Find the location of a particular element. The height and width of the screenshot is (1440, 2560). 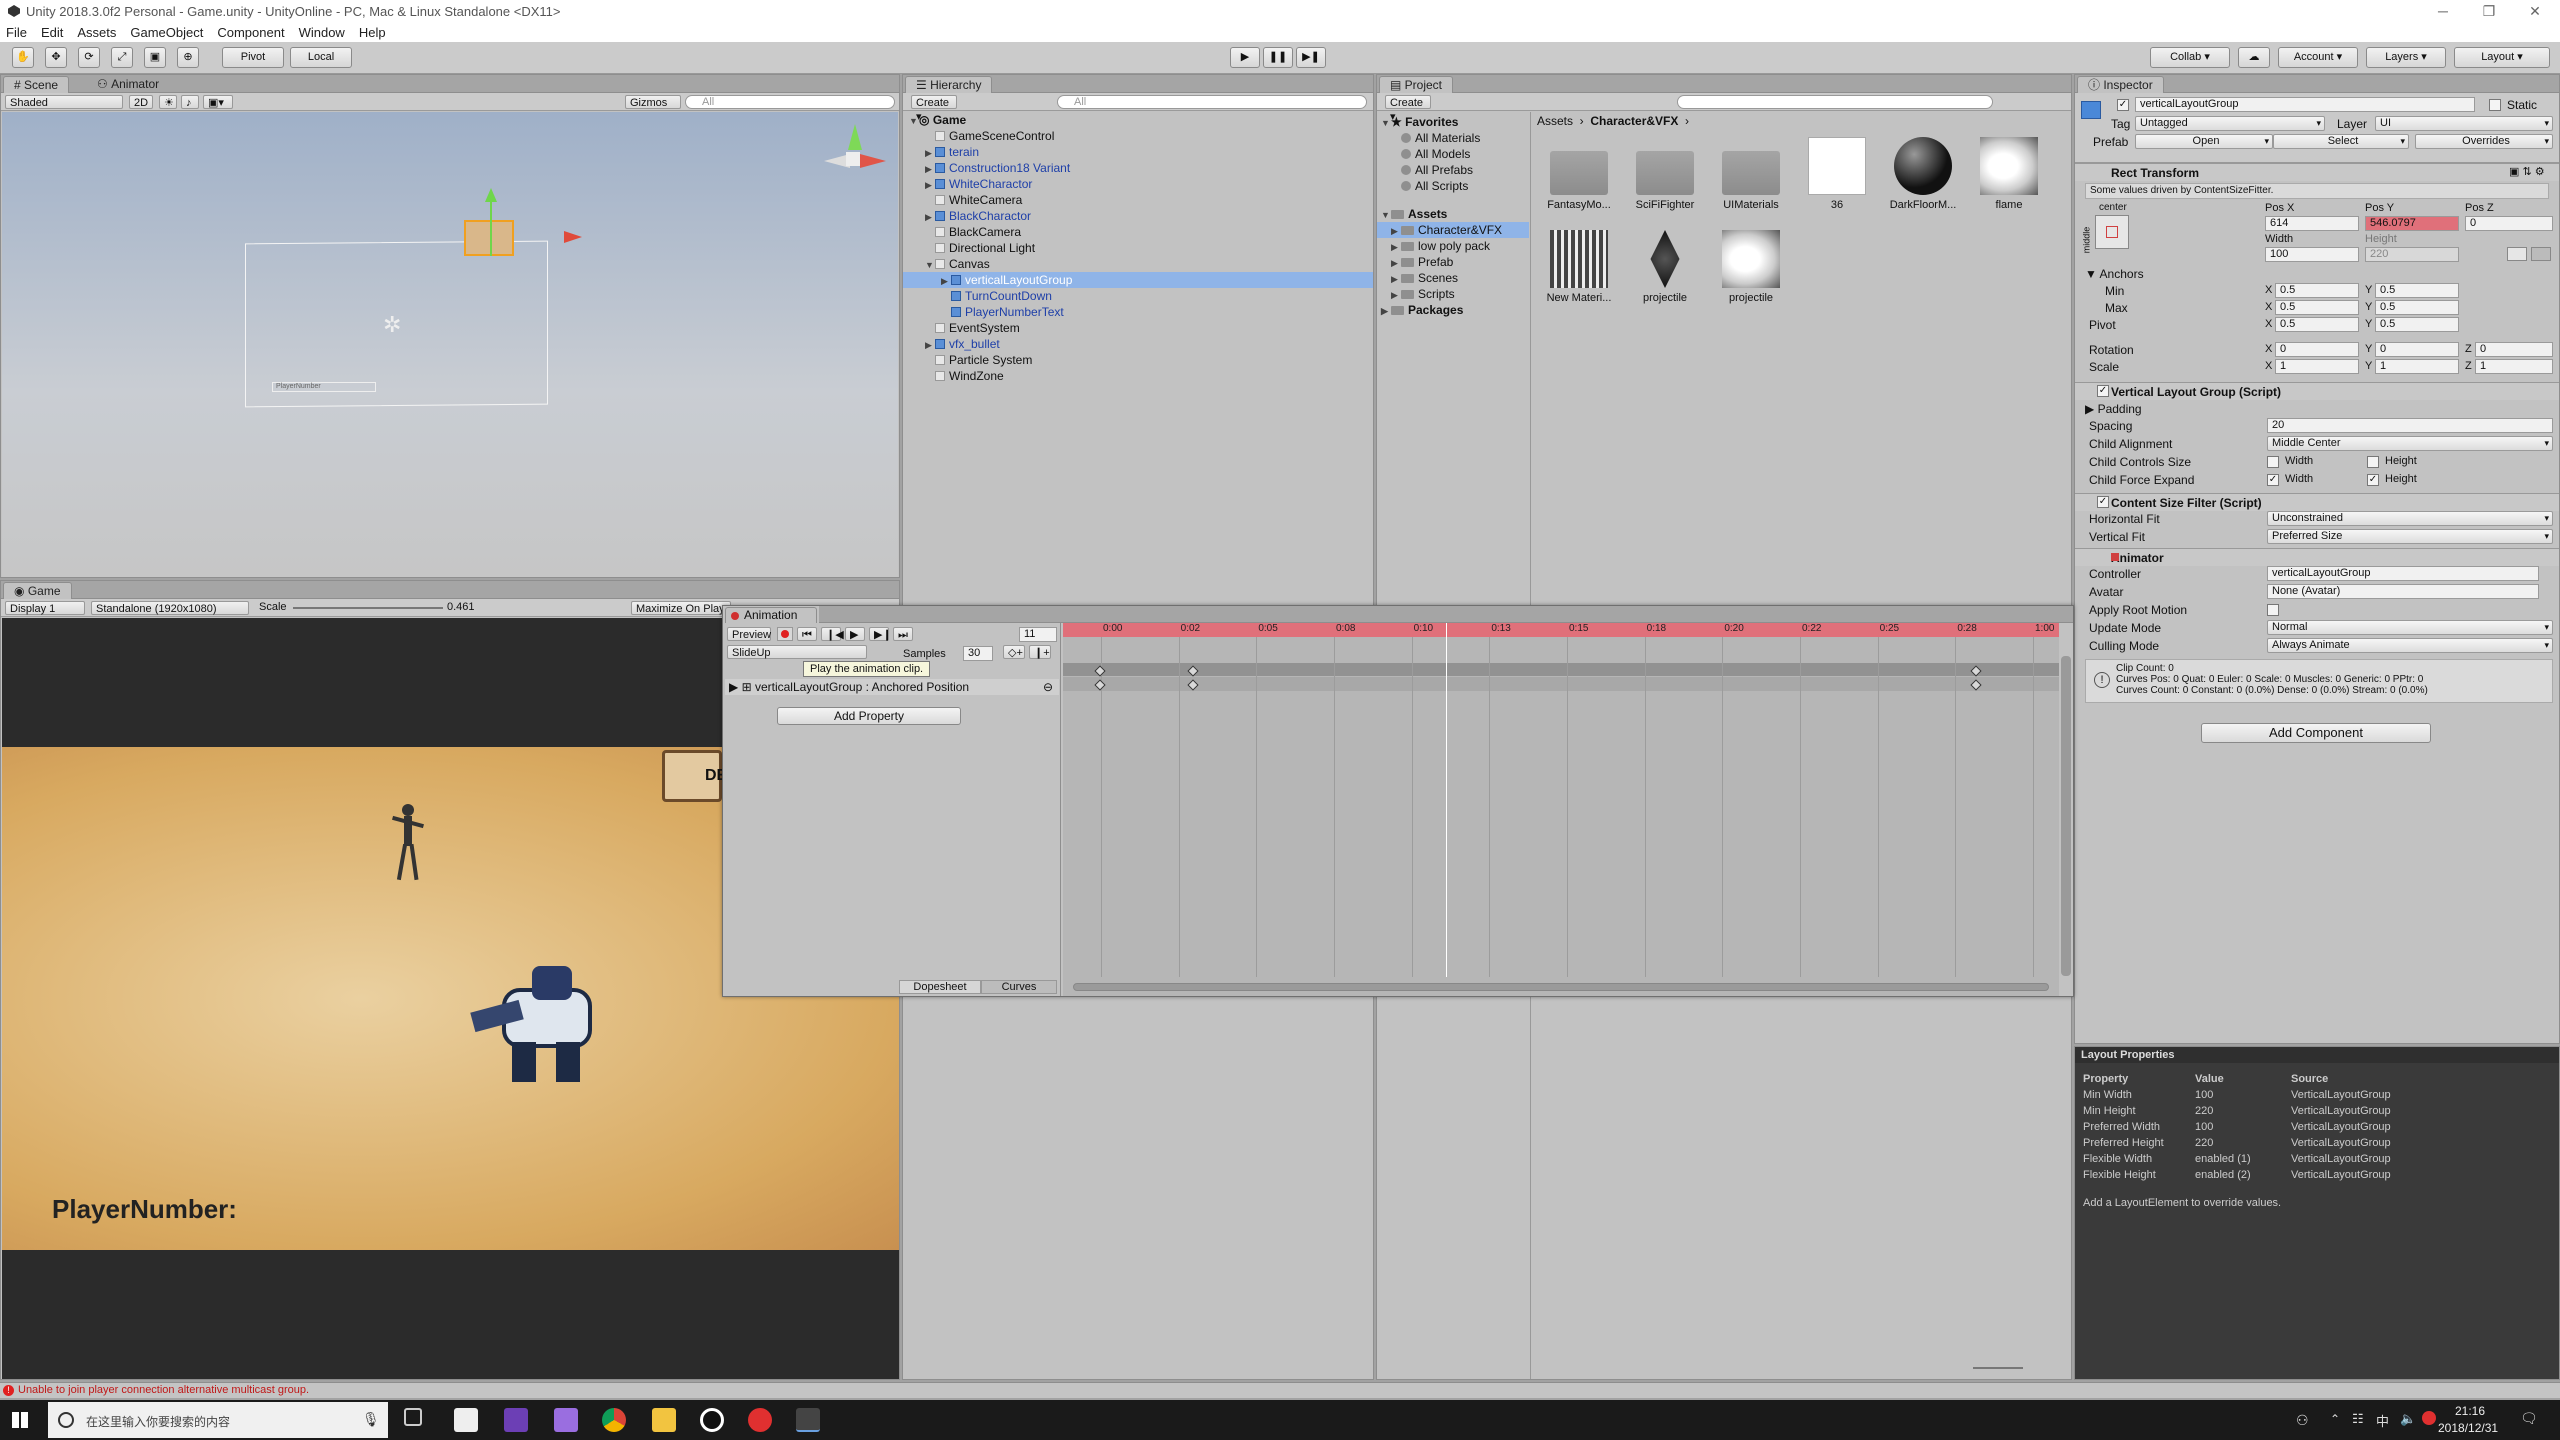

prefab-open-button: Open is located at coordinates (2204, 141).